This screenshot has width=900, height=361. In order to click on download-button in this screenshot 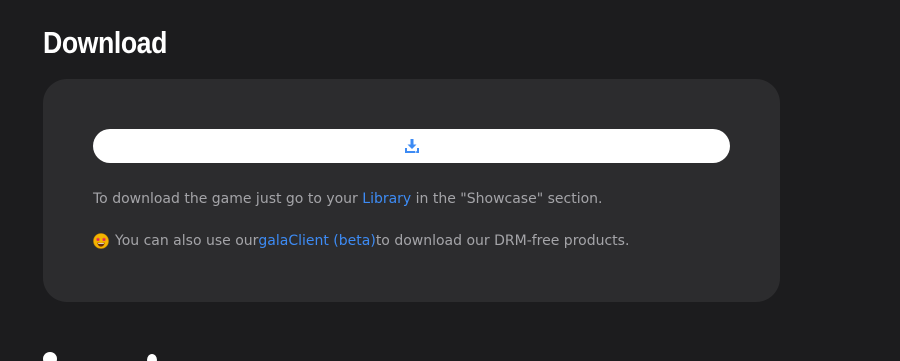, I will do `click(411, 146)`.